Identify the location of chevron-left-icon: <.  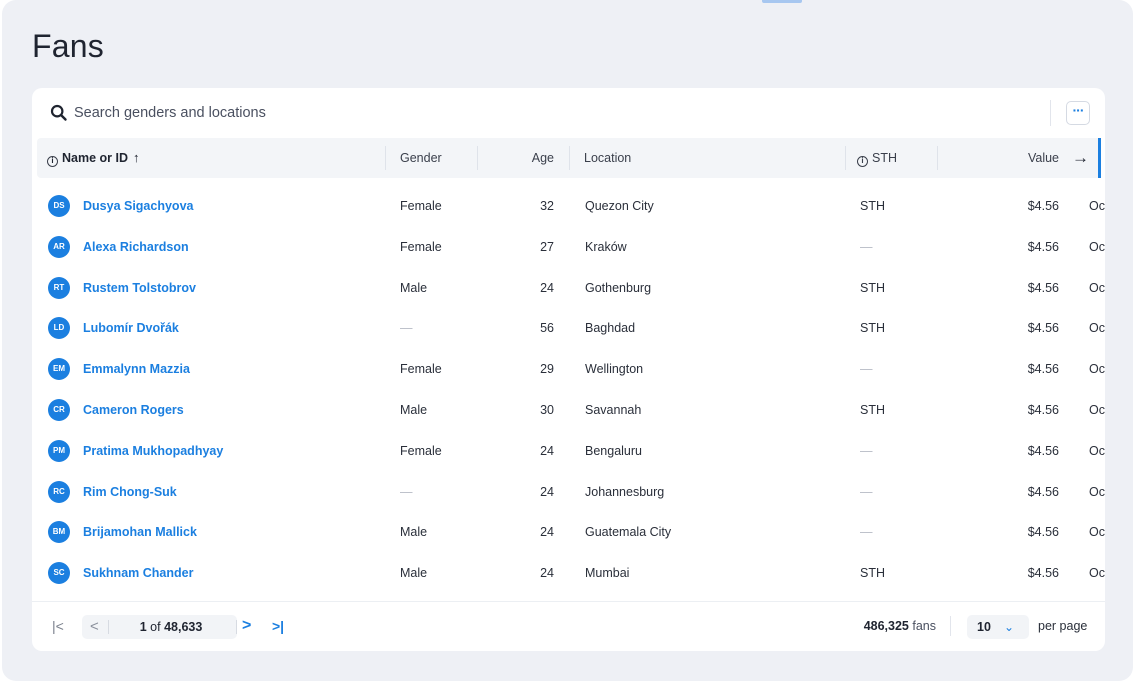
(94, 627).